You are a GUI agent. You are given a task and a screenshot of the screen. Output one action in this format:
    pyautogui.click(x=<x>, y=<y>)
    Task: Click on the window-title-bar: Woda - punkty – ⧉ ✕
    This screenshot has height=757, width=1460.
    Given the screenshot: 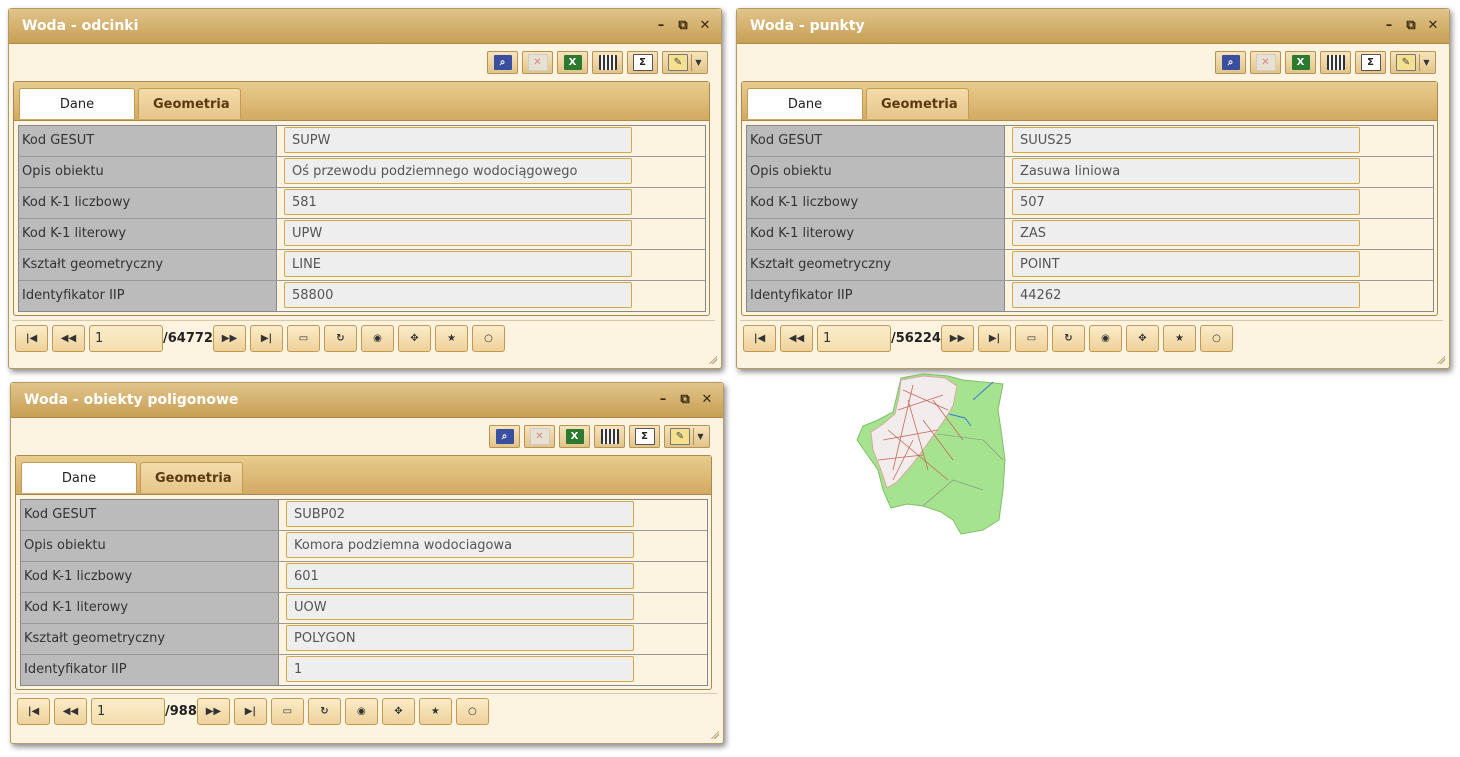 What is the action you would take?
    pyautogui.click(x=1093, y=26)
    